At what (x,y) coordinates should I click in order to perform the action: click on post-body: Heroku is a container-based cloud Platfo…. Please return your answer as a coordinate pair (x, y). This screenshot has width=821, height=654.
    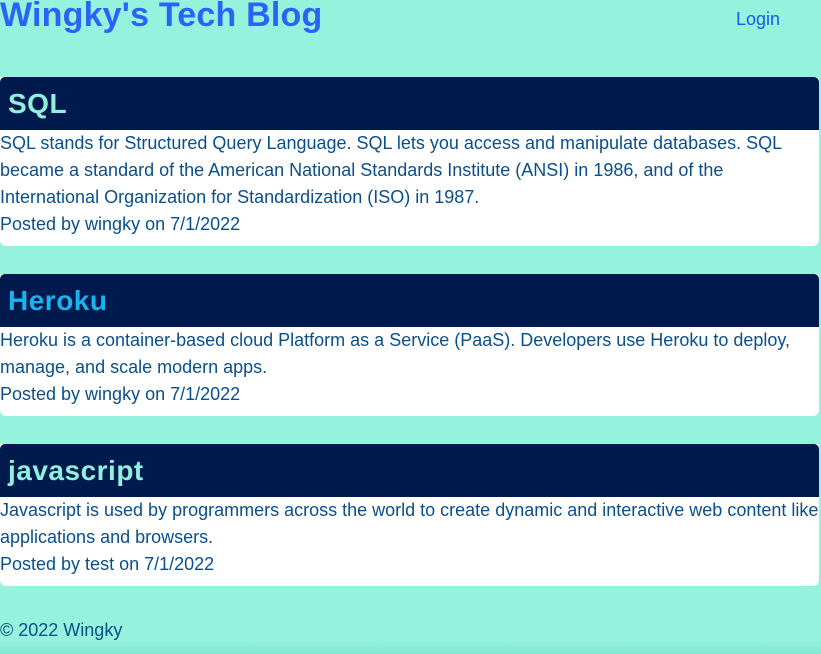
    Looking at the image, I should click on (409, 371).